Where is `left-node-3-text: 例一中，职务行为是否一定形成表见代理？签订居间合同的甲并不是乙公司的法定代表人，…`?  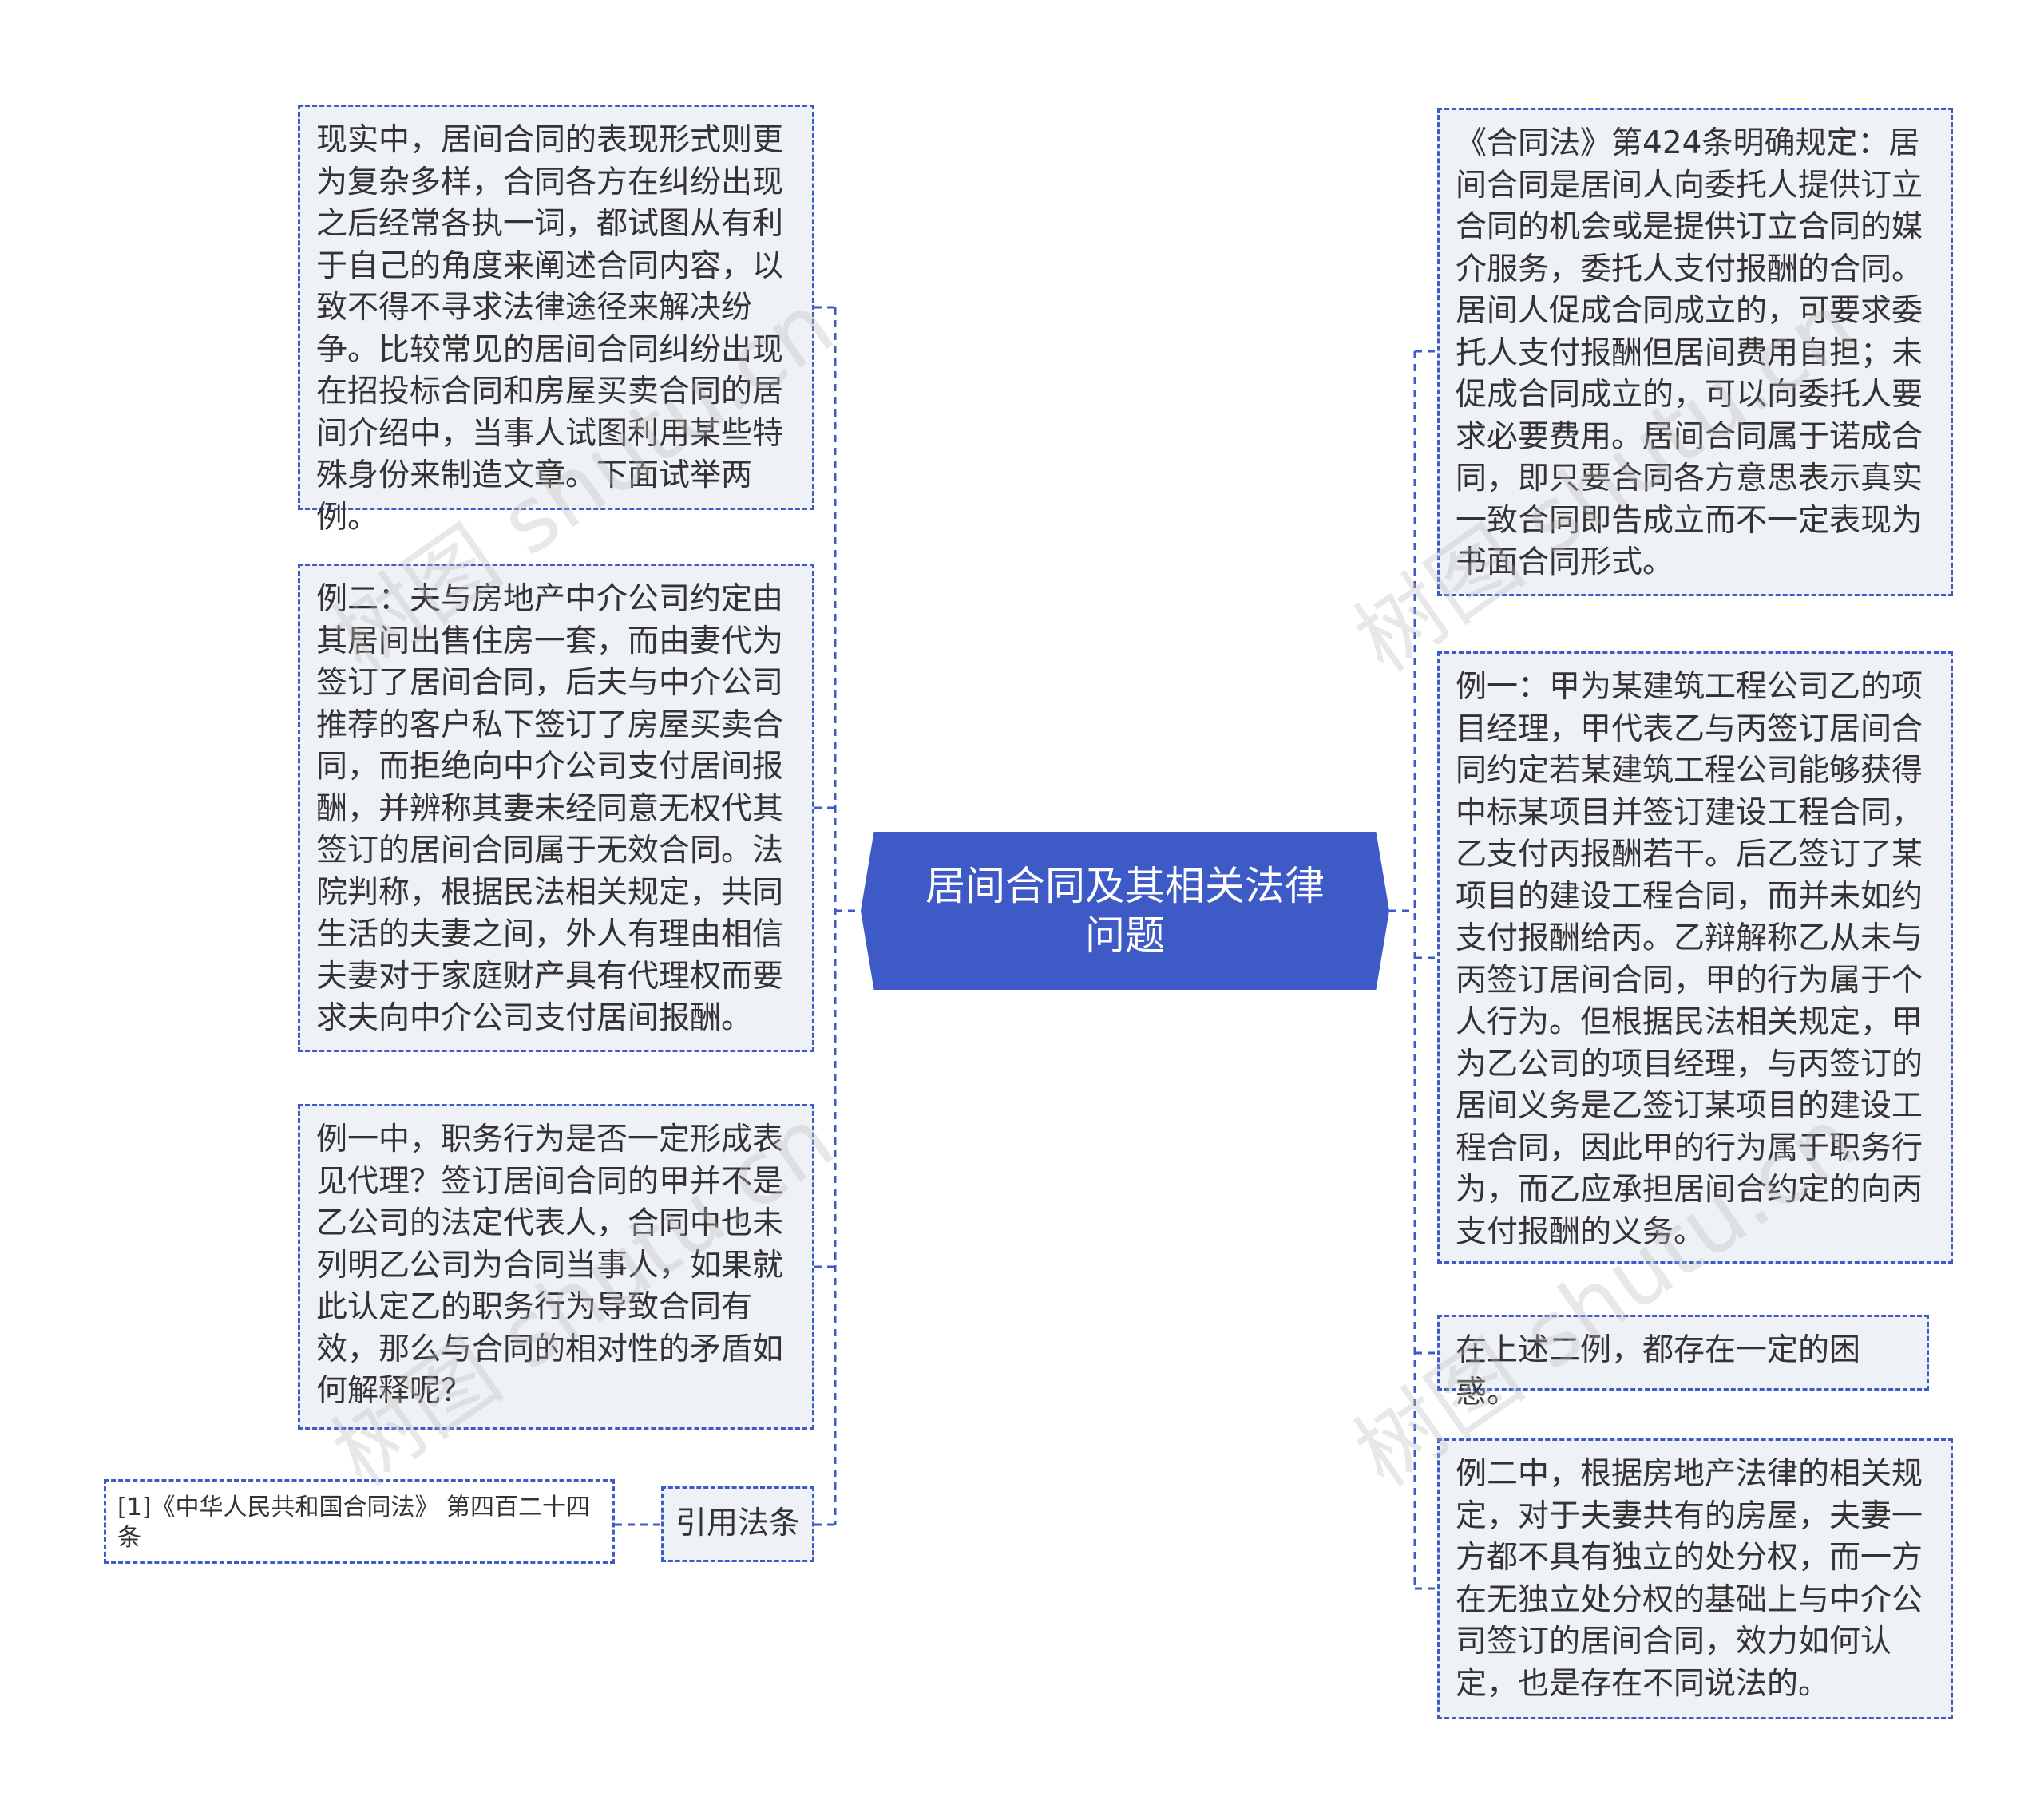
left-node-3-text: 例一中，职务行为是否一定形成表见代理？签订居间合同的甲并不是乙公司的法定代表人，… is located at coordinates (550, 1265).